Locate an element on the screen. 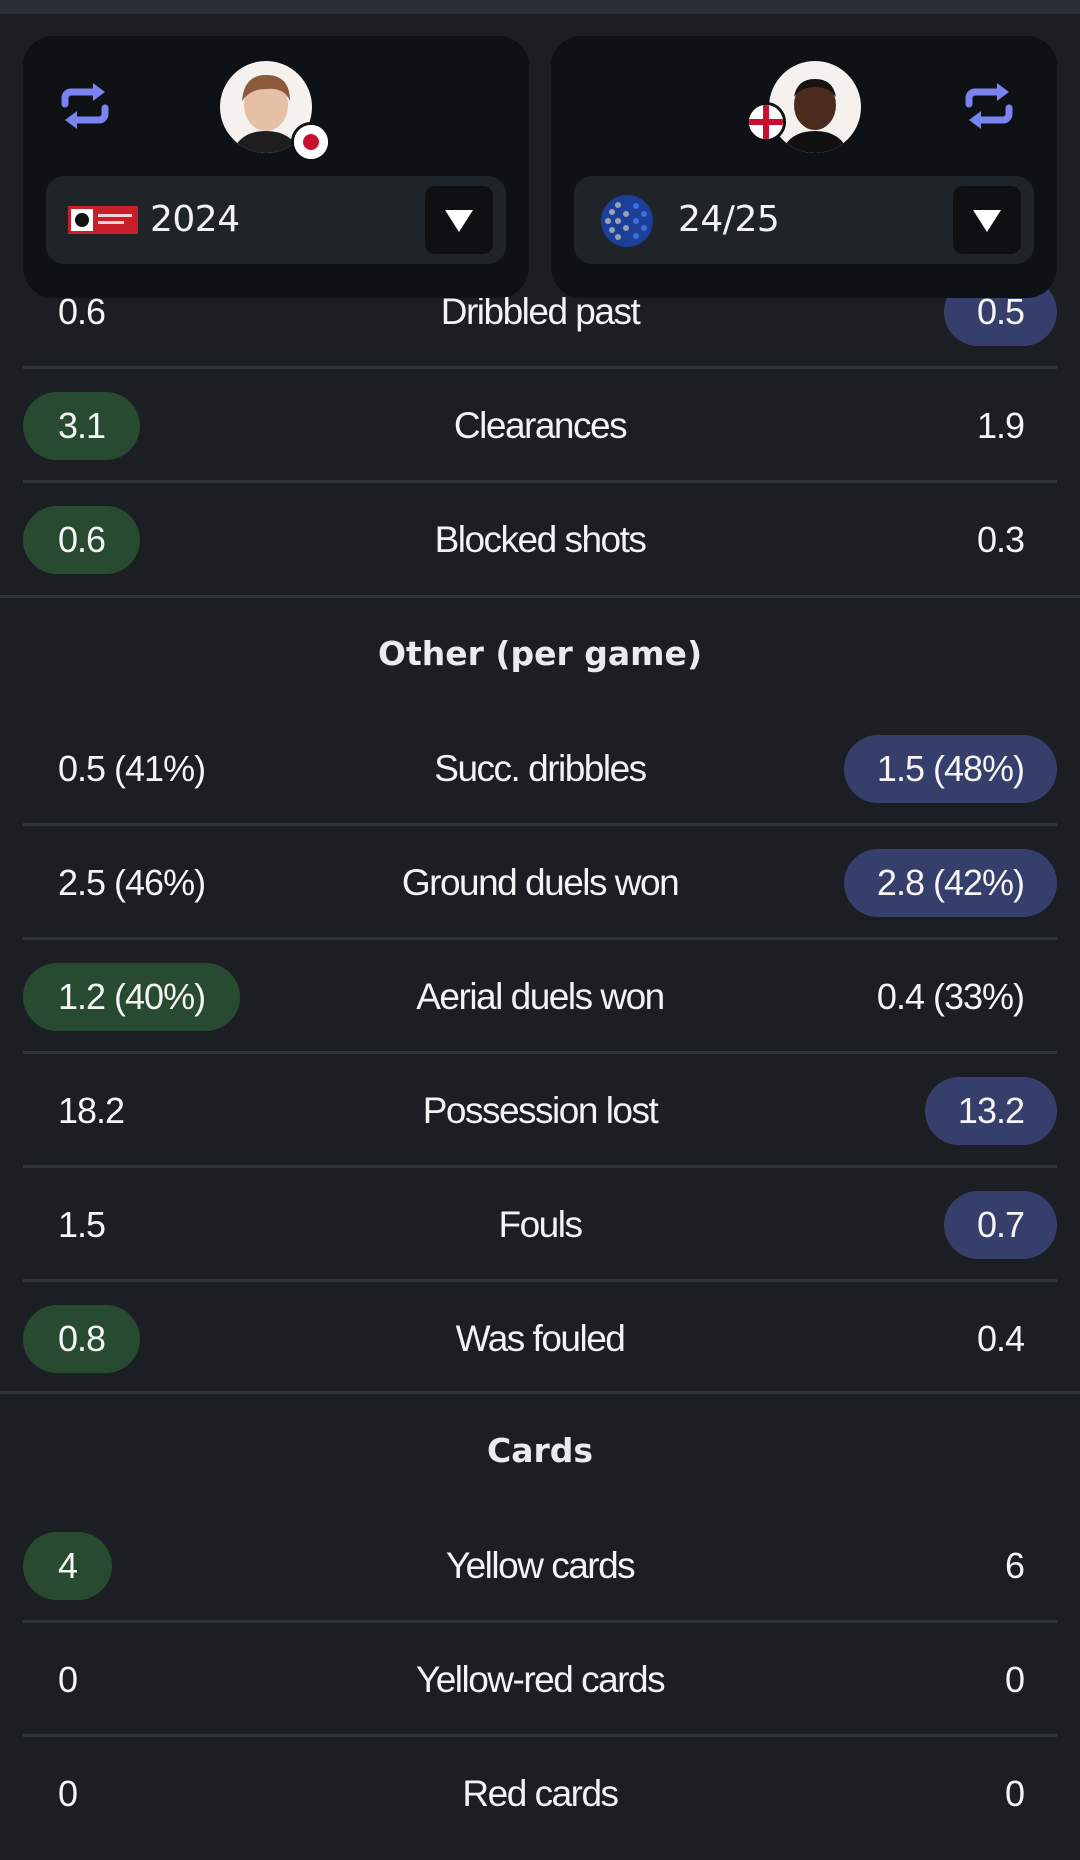 Image resolution: width=1080 pixels, height=1860 pixels. stat-row-blocked-shots: 0.6 Blocked shots 0.3 is located at coordinates (540, 540).